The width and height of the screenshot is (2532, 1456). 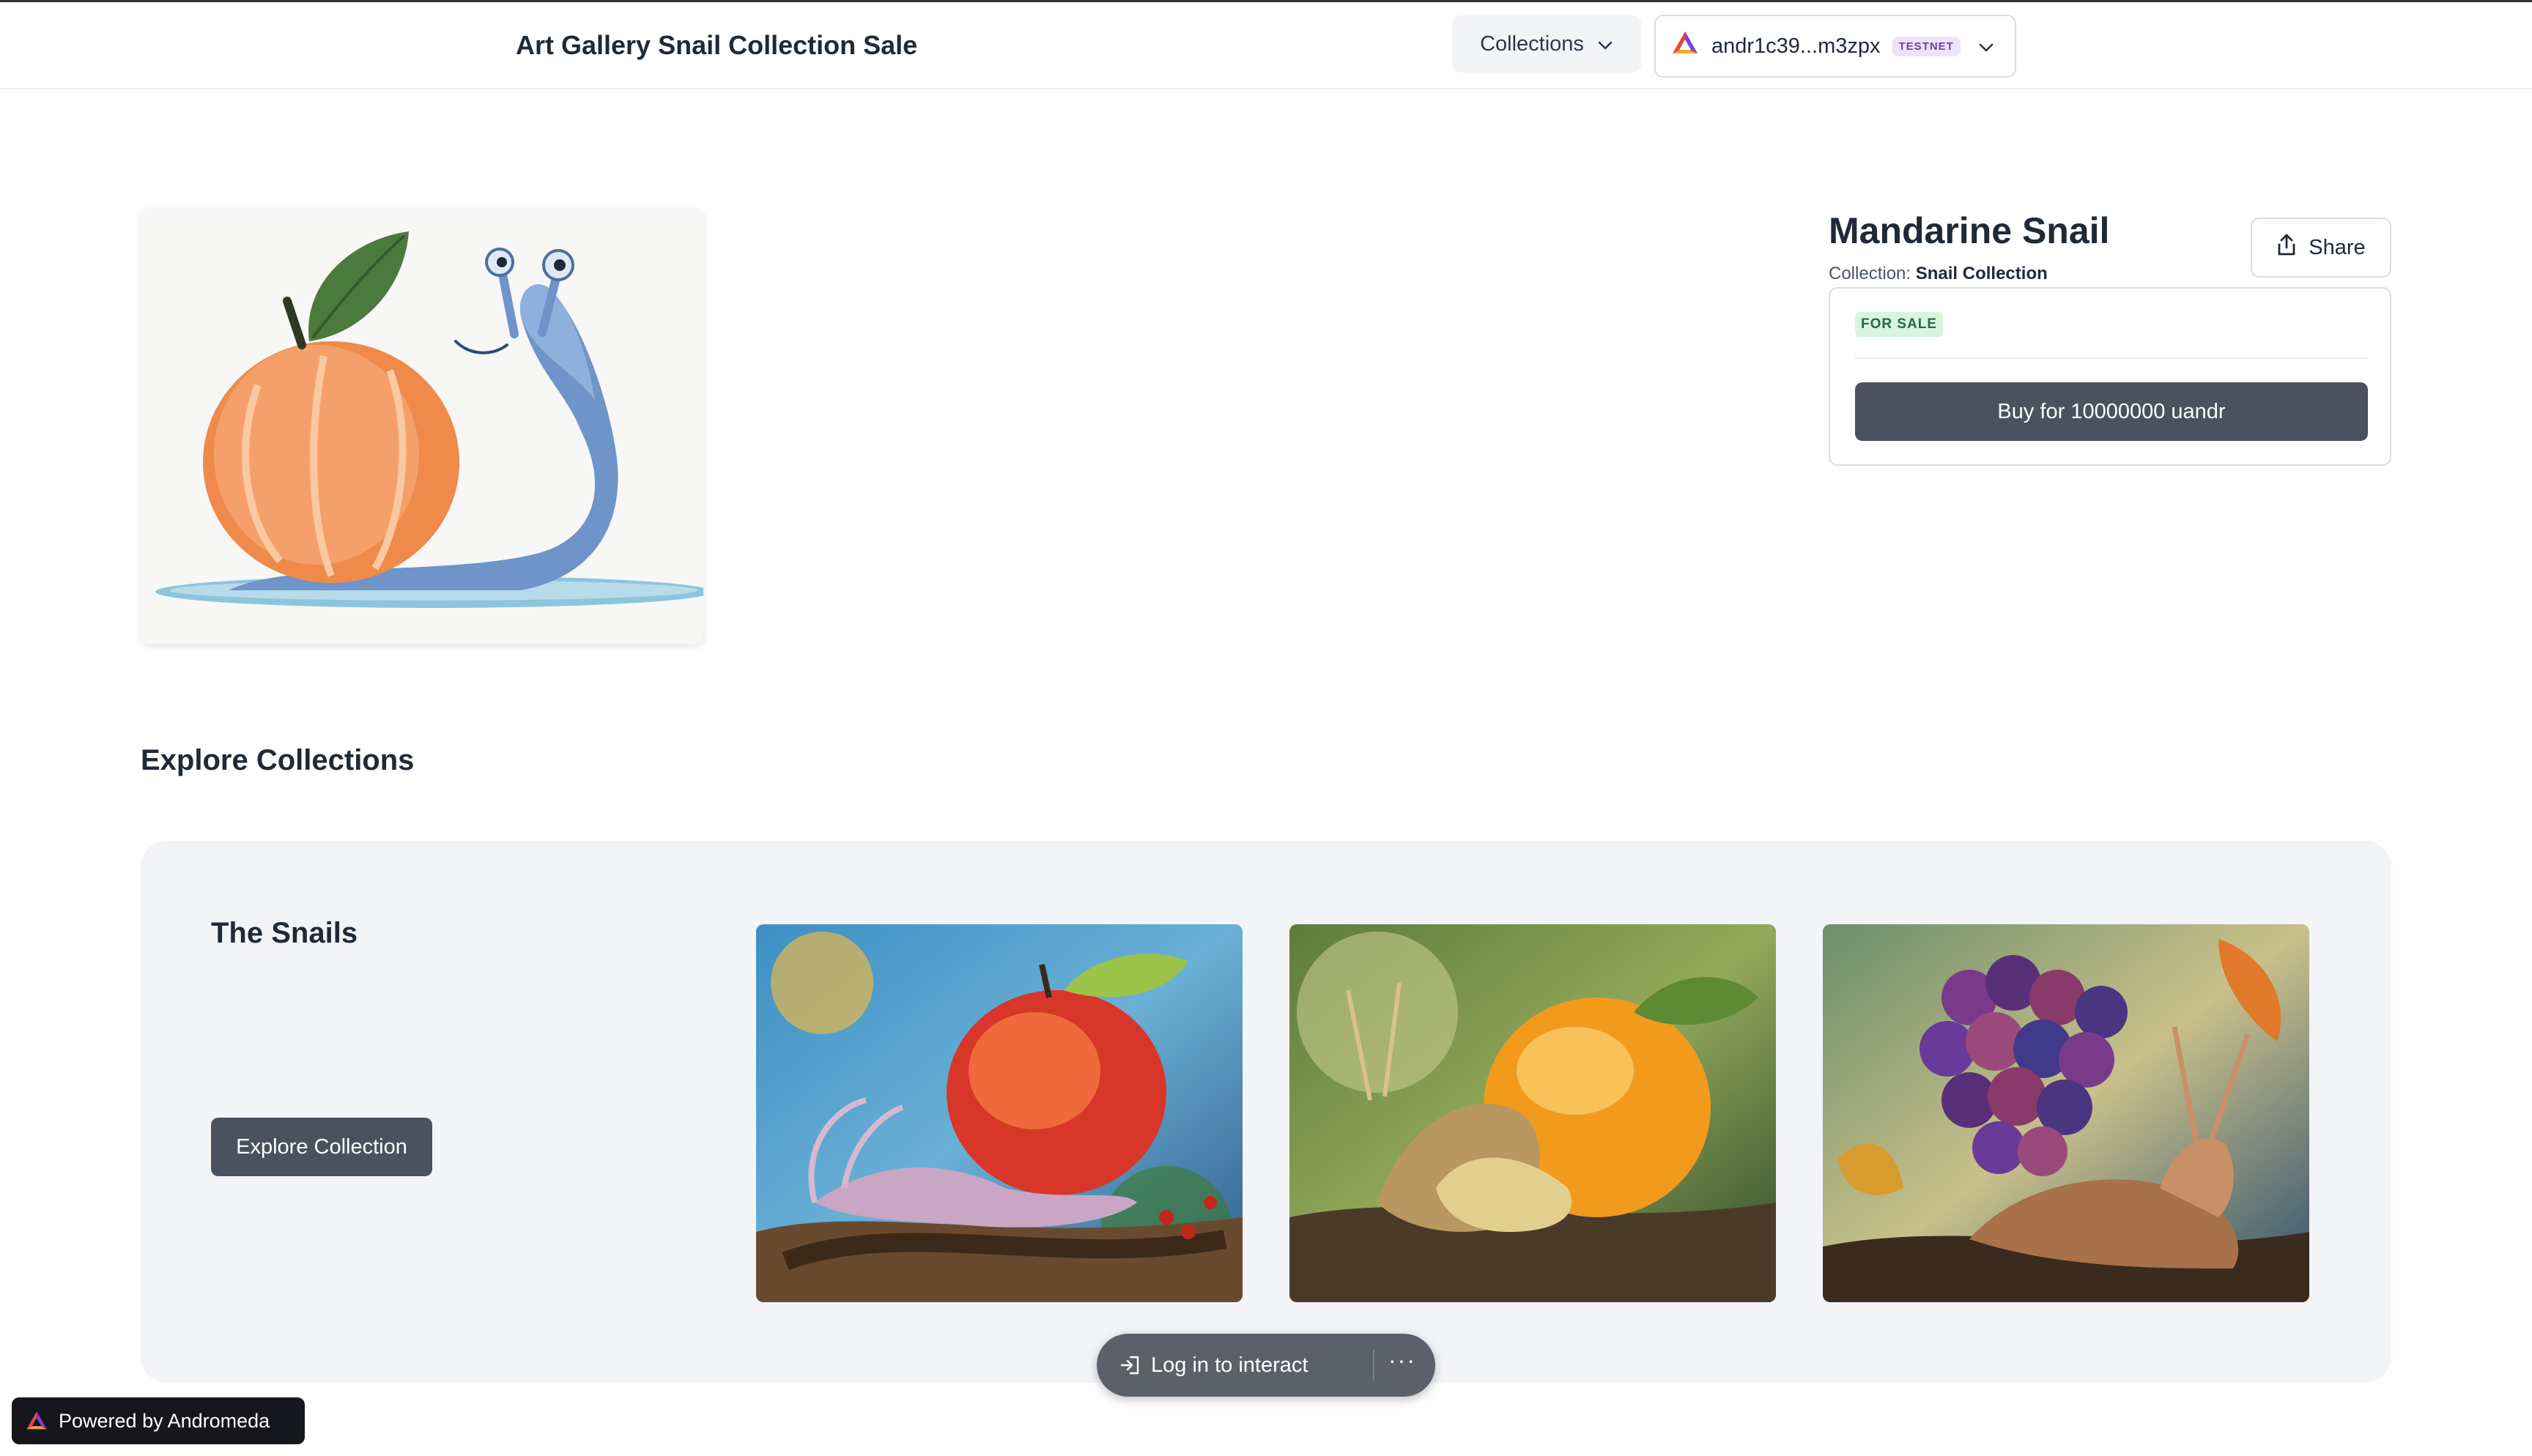 I want to click on login-icon, so click(x=1130, y=1365).